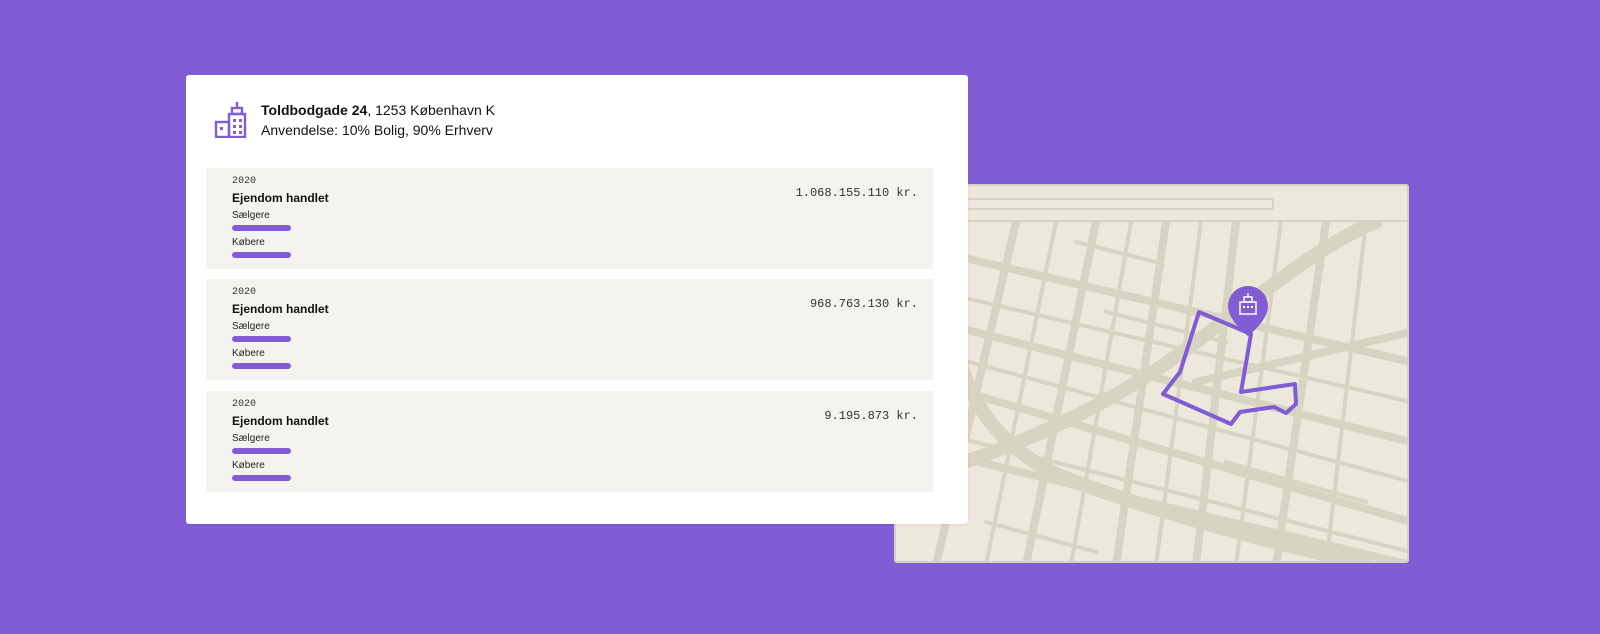 The height and width of the screenshot is (634, 1600). Describe the element at coordinates (856, 193) in the screenshot. I see `transaction-amount: 1.068.155.110 kr.` at that location.